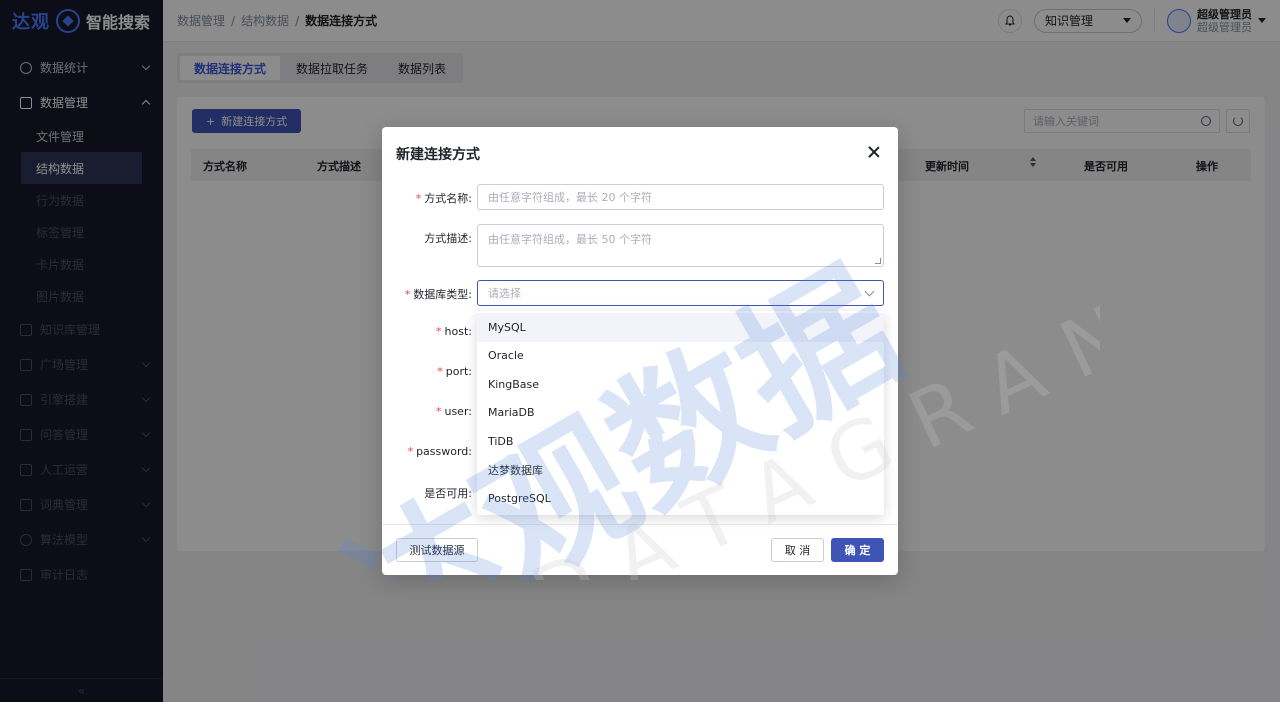 The image size is (1280, 702). What do you see at coordinates (458, 331) in the screenshot?
I see `host-label-text: host:` at bounding box center [458, 331].